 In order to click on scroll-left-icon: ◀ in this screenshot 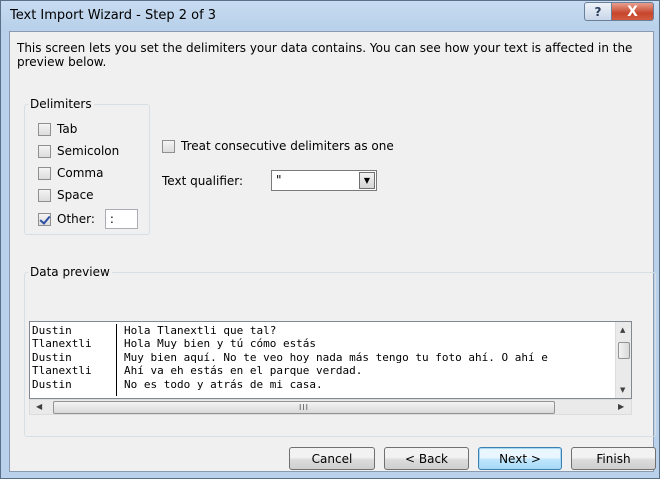, I will do `click(39, 406)`.